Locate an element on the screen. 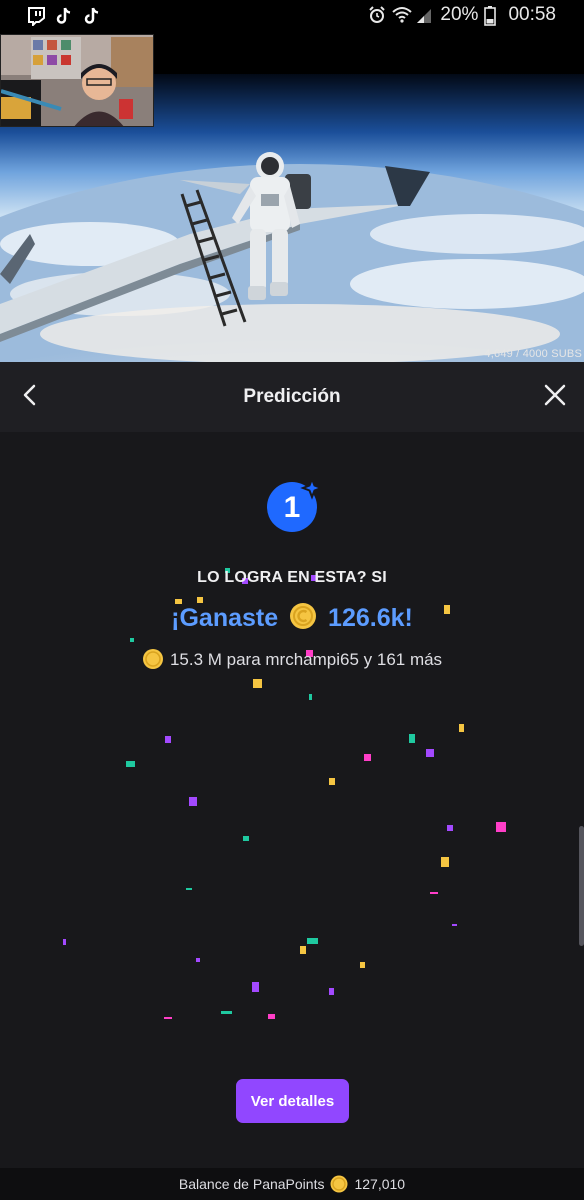 The height and width of the screenshot is (1200, 584). badge-number: 1 is located at coordinates (292, 507).